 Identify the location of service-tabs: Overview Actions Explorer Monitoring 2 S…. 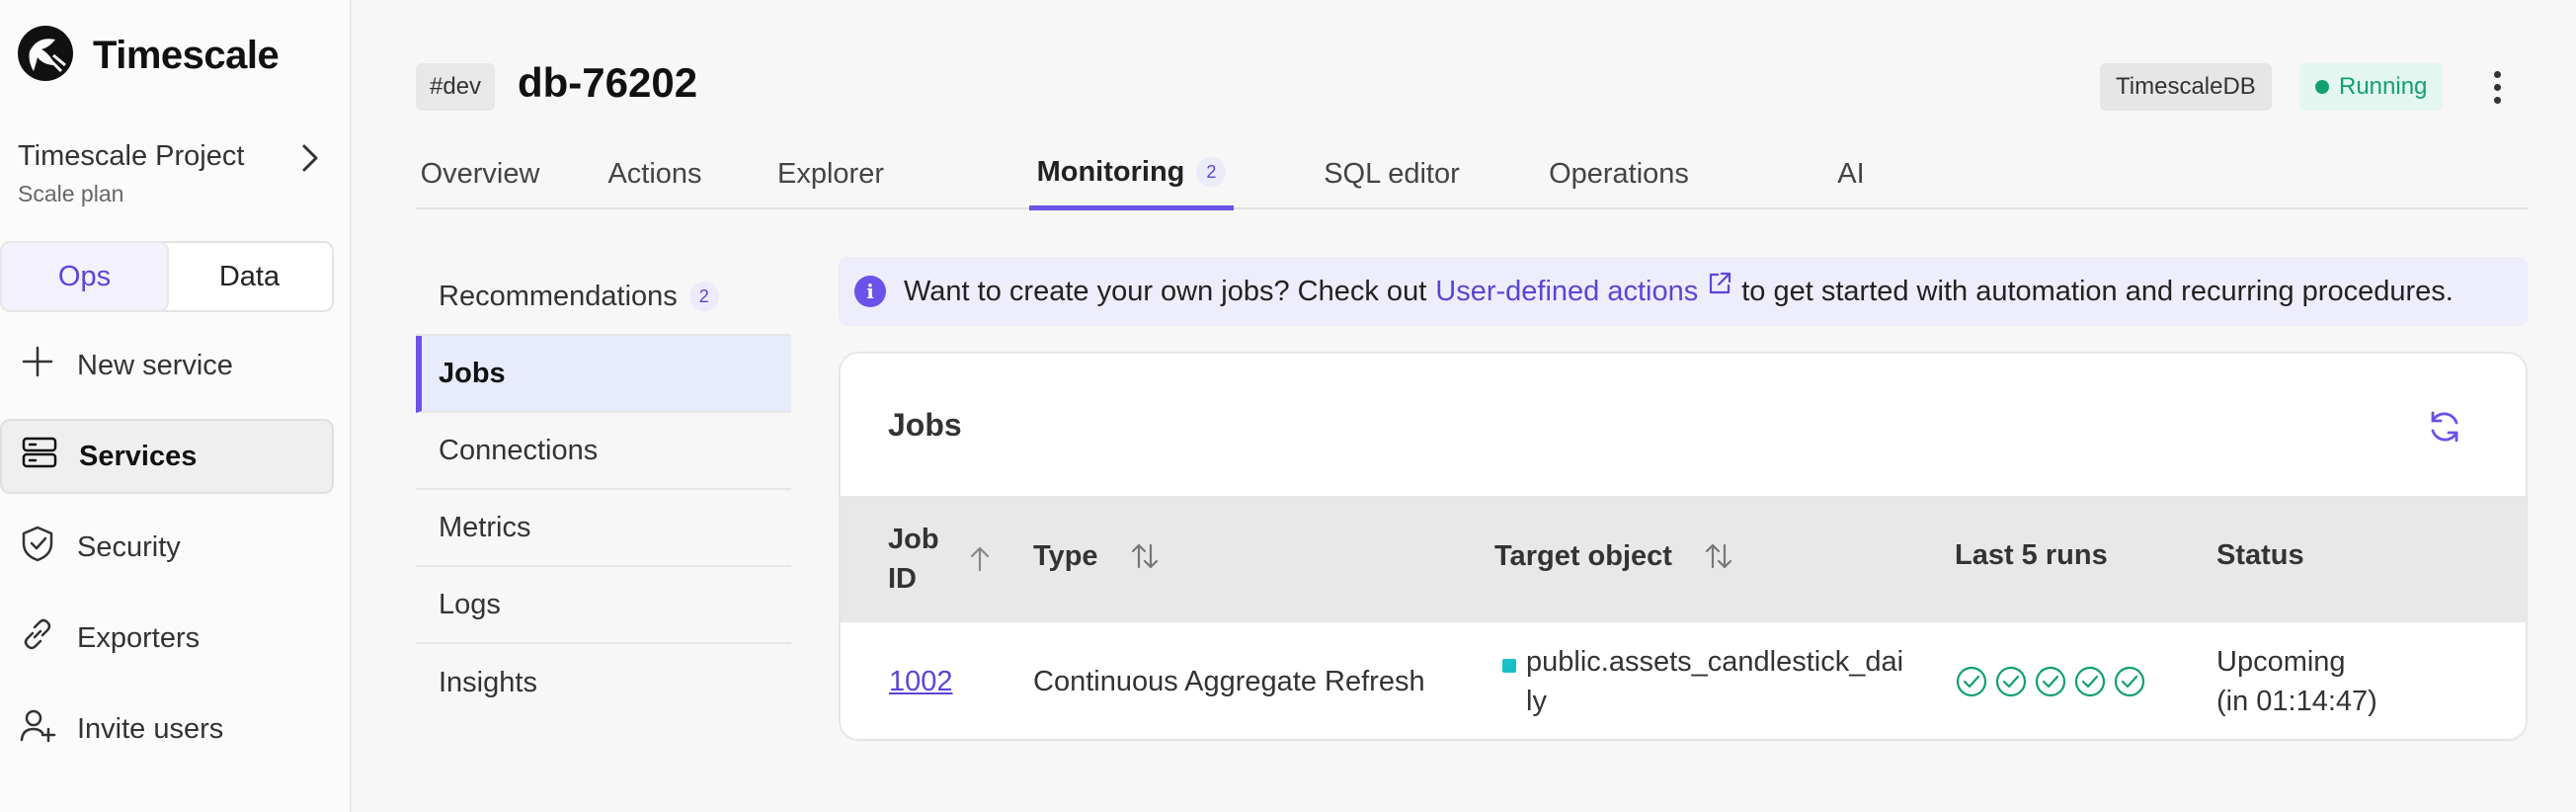
(1472, 174).